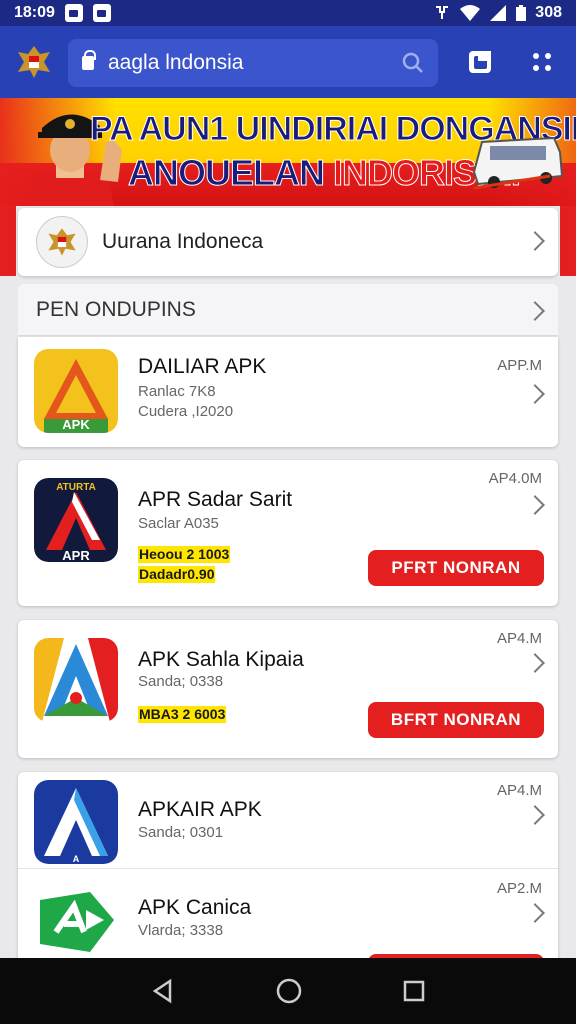 This screenshot has width=576, height=1024. Describe the element at coordinates (76, 922) in the screenshot. I see `apk-canica-icon` at that location.